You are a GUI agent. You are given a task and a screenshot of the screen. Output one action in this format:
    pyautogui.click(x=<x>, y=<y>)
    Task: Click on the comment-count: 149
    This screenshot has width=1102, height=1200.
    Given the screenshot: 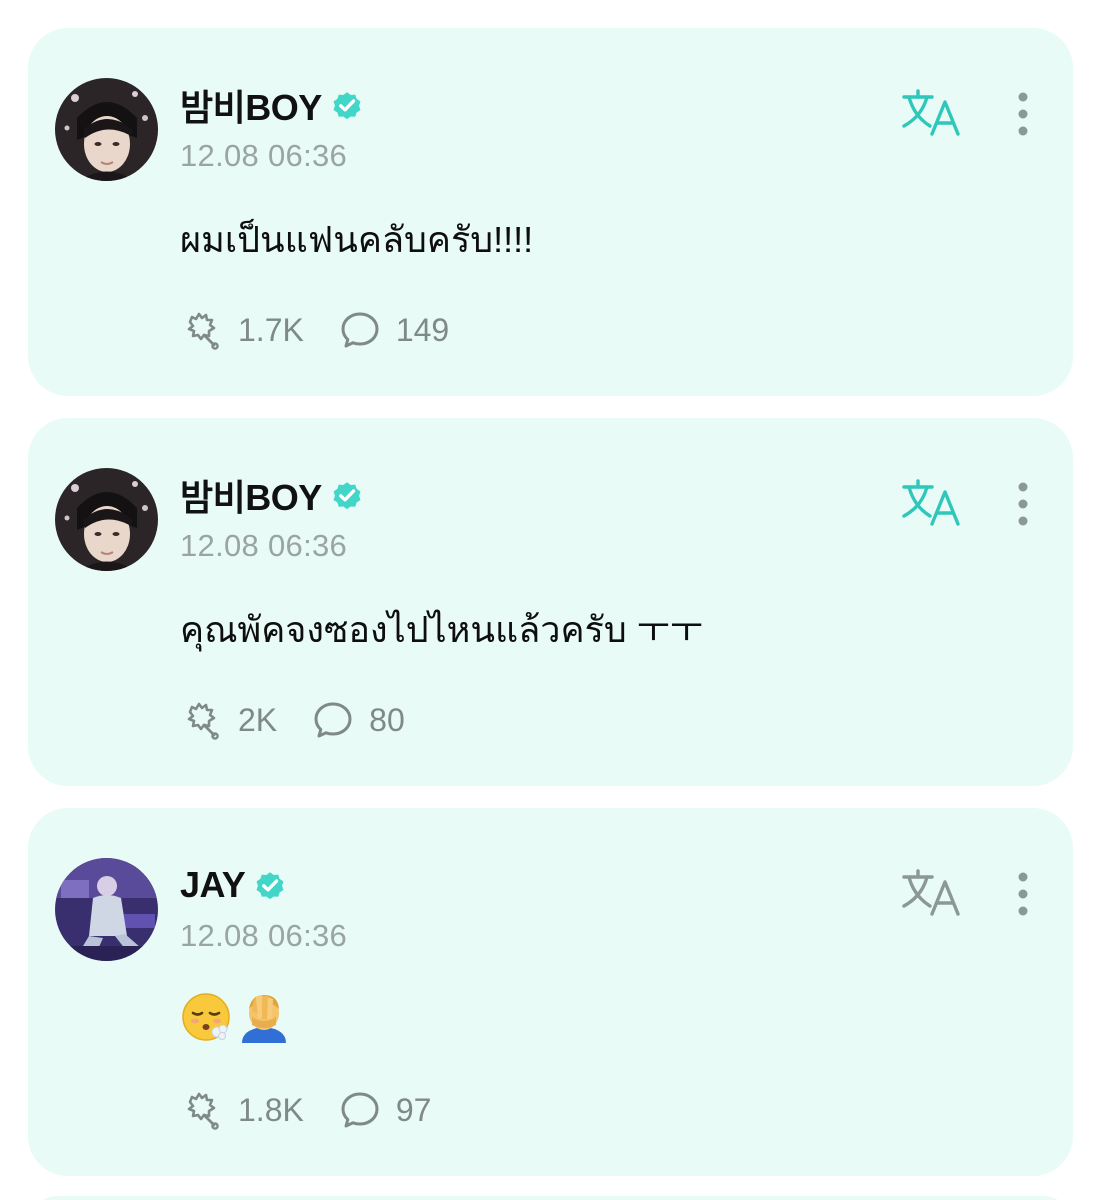 What is the action you would take?
    pyautogui.click(x=422, y=329)
    